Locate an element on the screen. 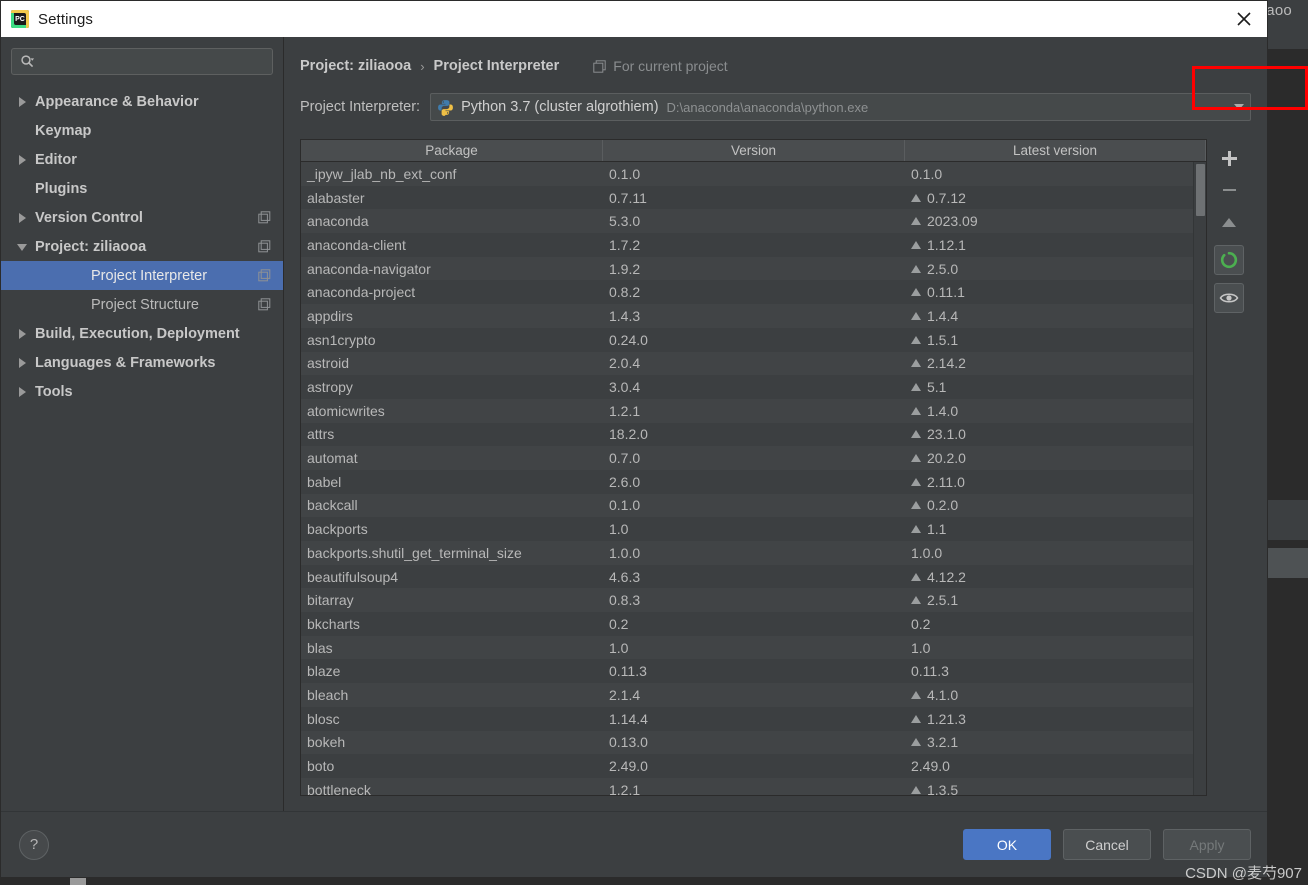 The image size is (1308, 885). ok-button: OK is located at coordinates (1007, 844).